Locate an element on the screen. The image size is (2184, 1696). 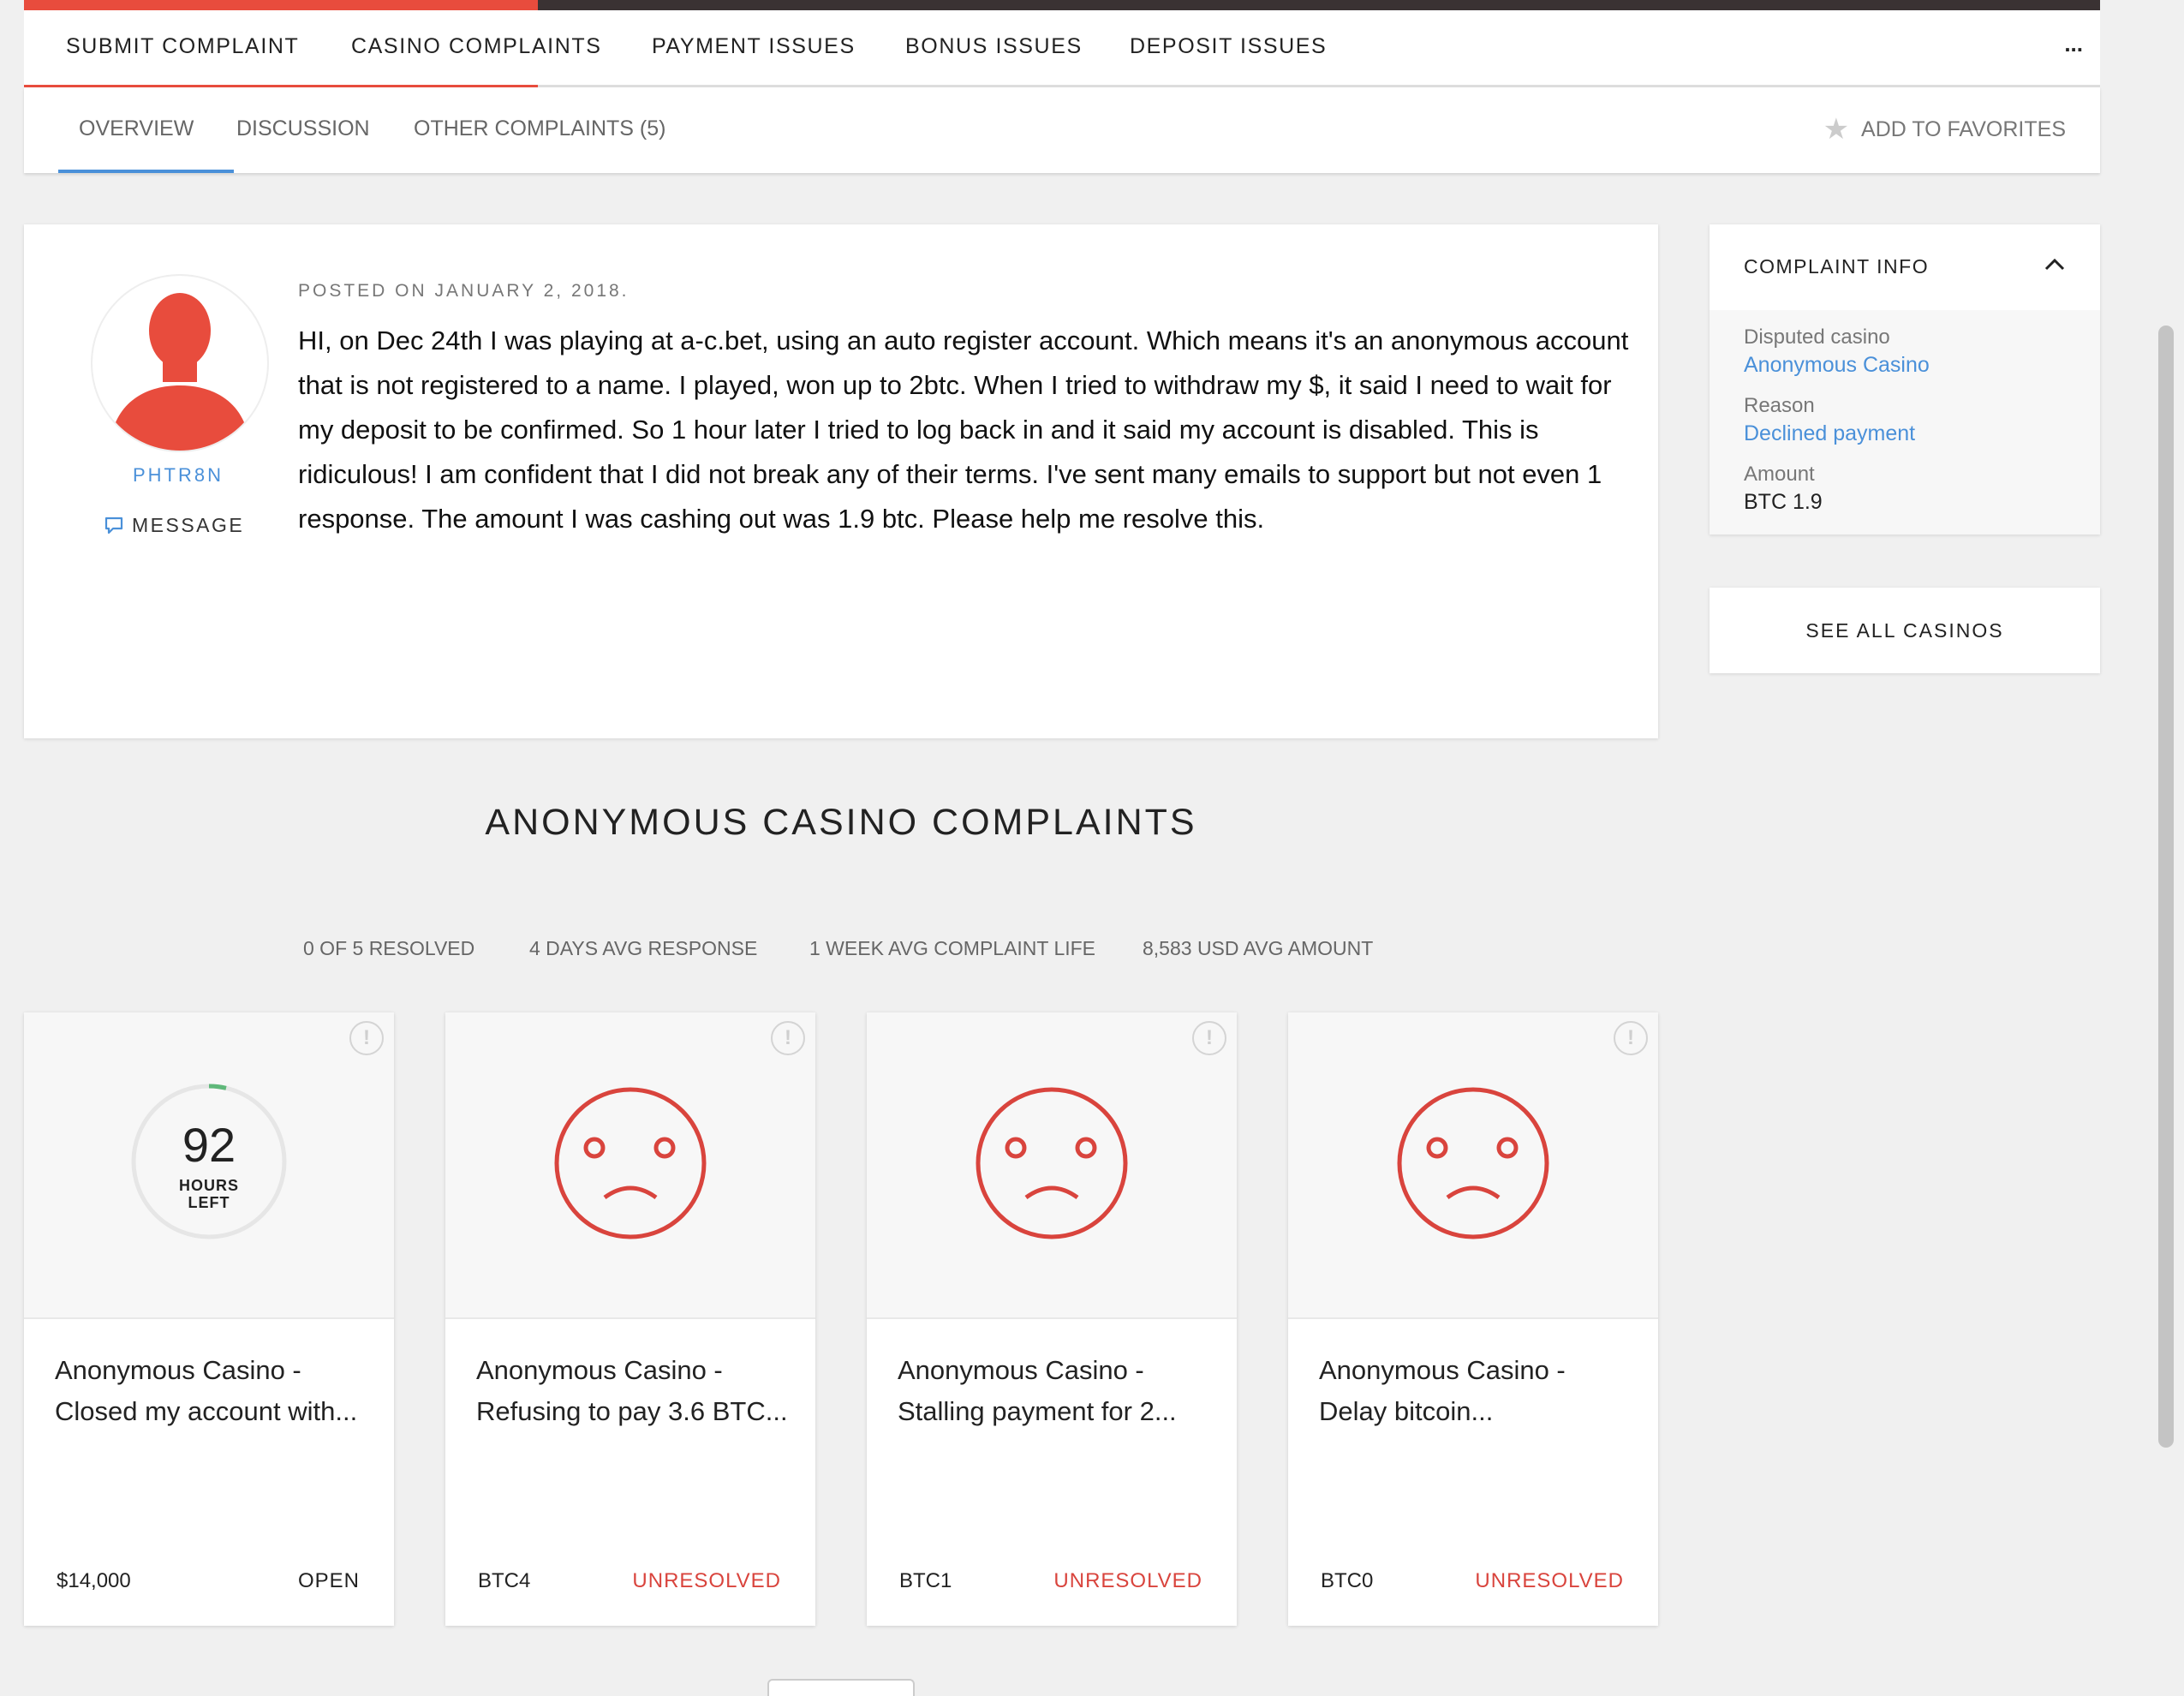
disputed-casino-link: Anonymous Casino is located at coordinates (1837, 365).